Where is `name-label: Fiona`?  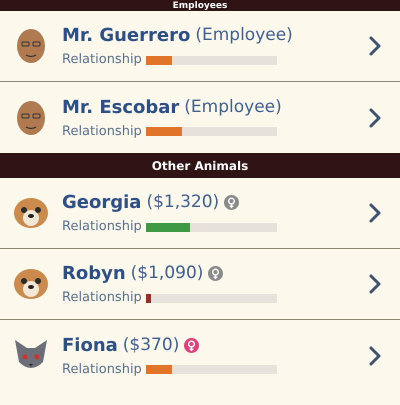
name-label: Fiona is located at coordinates (90, 346).